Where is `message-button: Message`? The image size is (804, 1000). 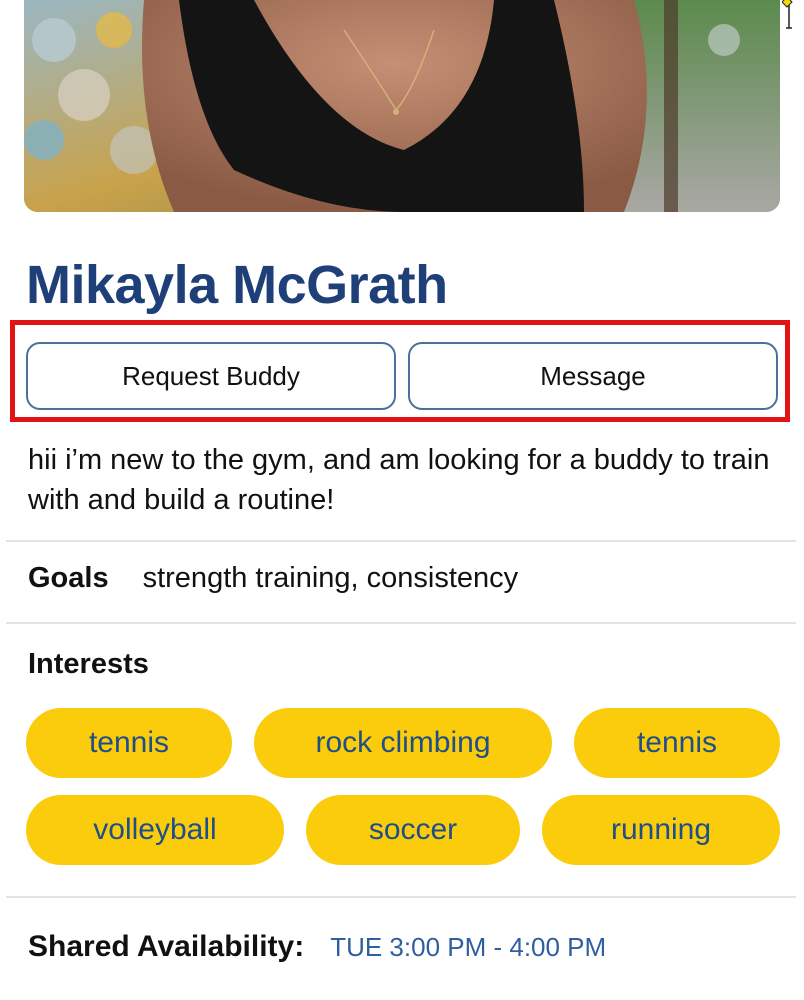 message-button: Message is located at coordinates (593, 376).